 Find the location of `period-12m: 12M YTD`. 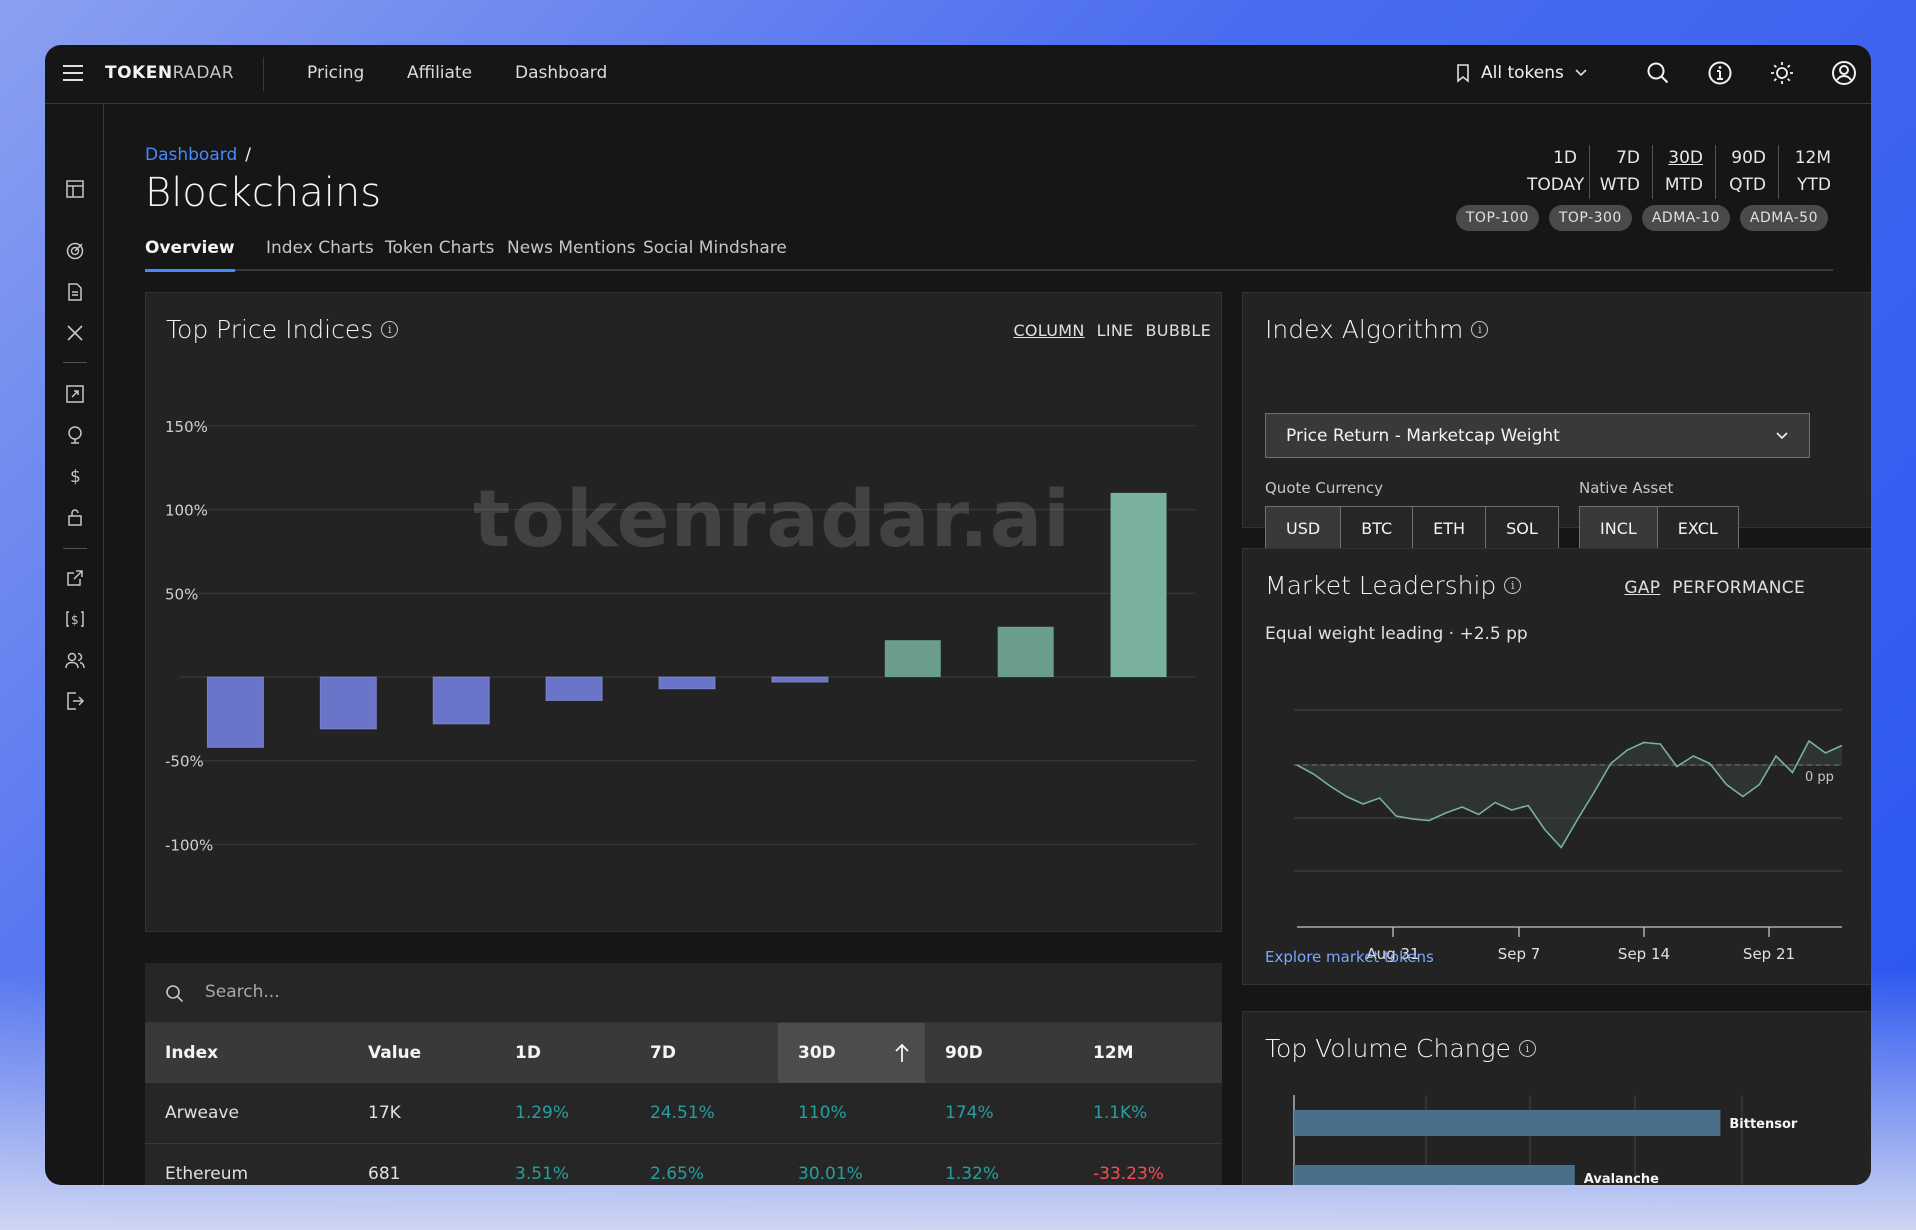

period-12m: 12M YTD is located at coordinates (1805, 172).